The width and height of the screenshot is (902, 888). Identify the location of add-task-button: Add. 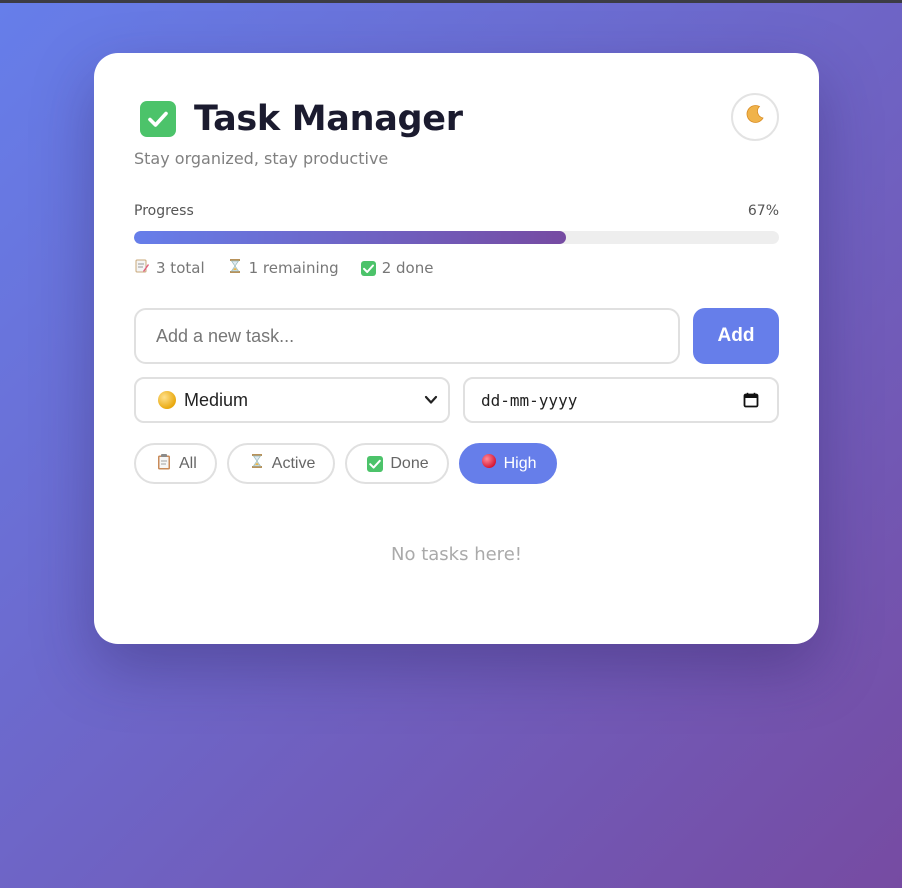
(736, 336).